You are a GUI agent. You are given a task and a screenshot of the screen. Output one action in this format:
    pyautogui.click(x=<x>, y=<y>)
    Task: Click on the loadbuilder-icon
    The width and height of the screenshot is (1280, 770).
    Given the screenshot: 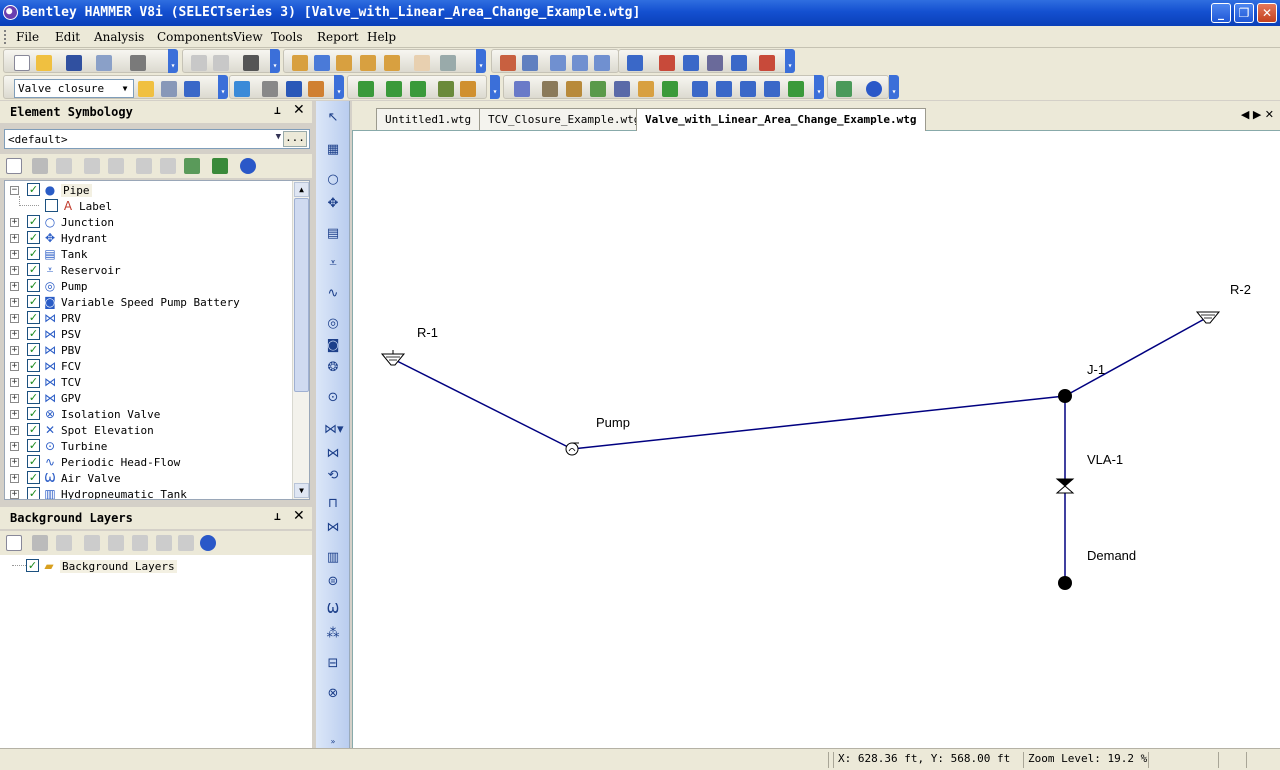 What is the action you would take?
    pyautogui.click(x=598, y=89)
    